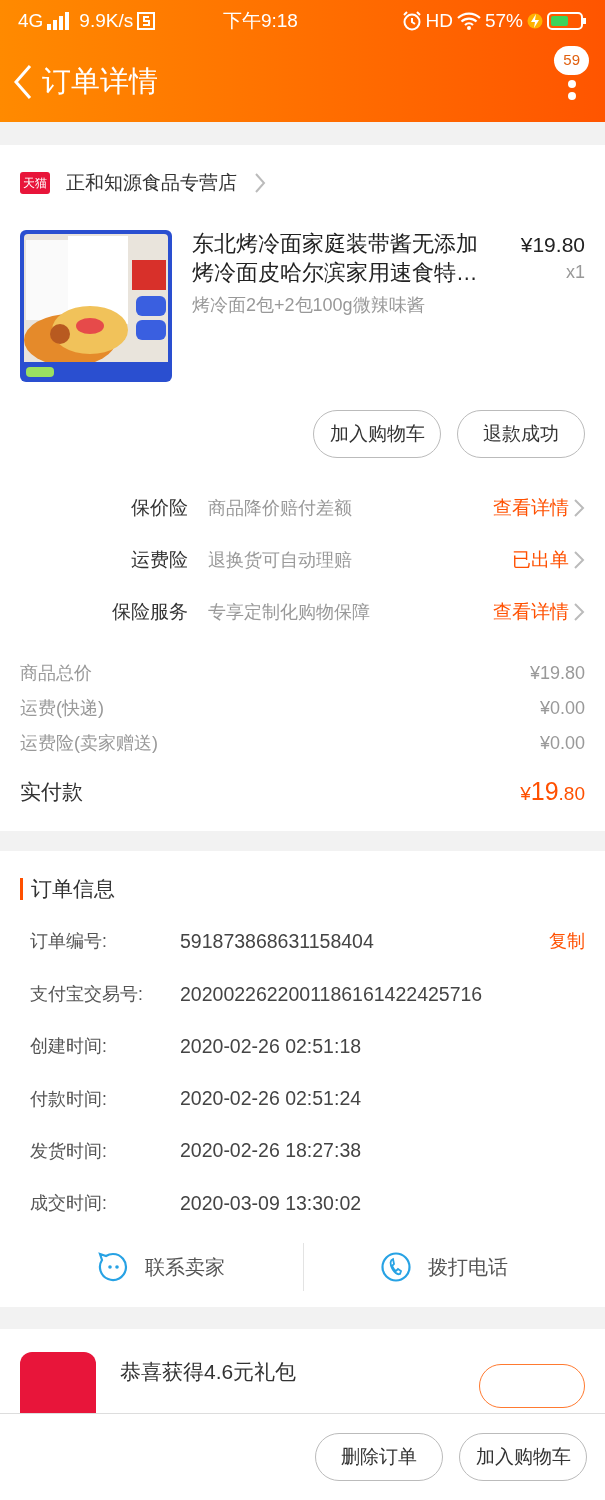  What do you see at coordinates (271, 1099) in the screenshot?
I see `info-value: 2020-02-26 02:51:24` at bounding box center [271, 1099].